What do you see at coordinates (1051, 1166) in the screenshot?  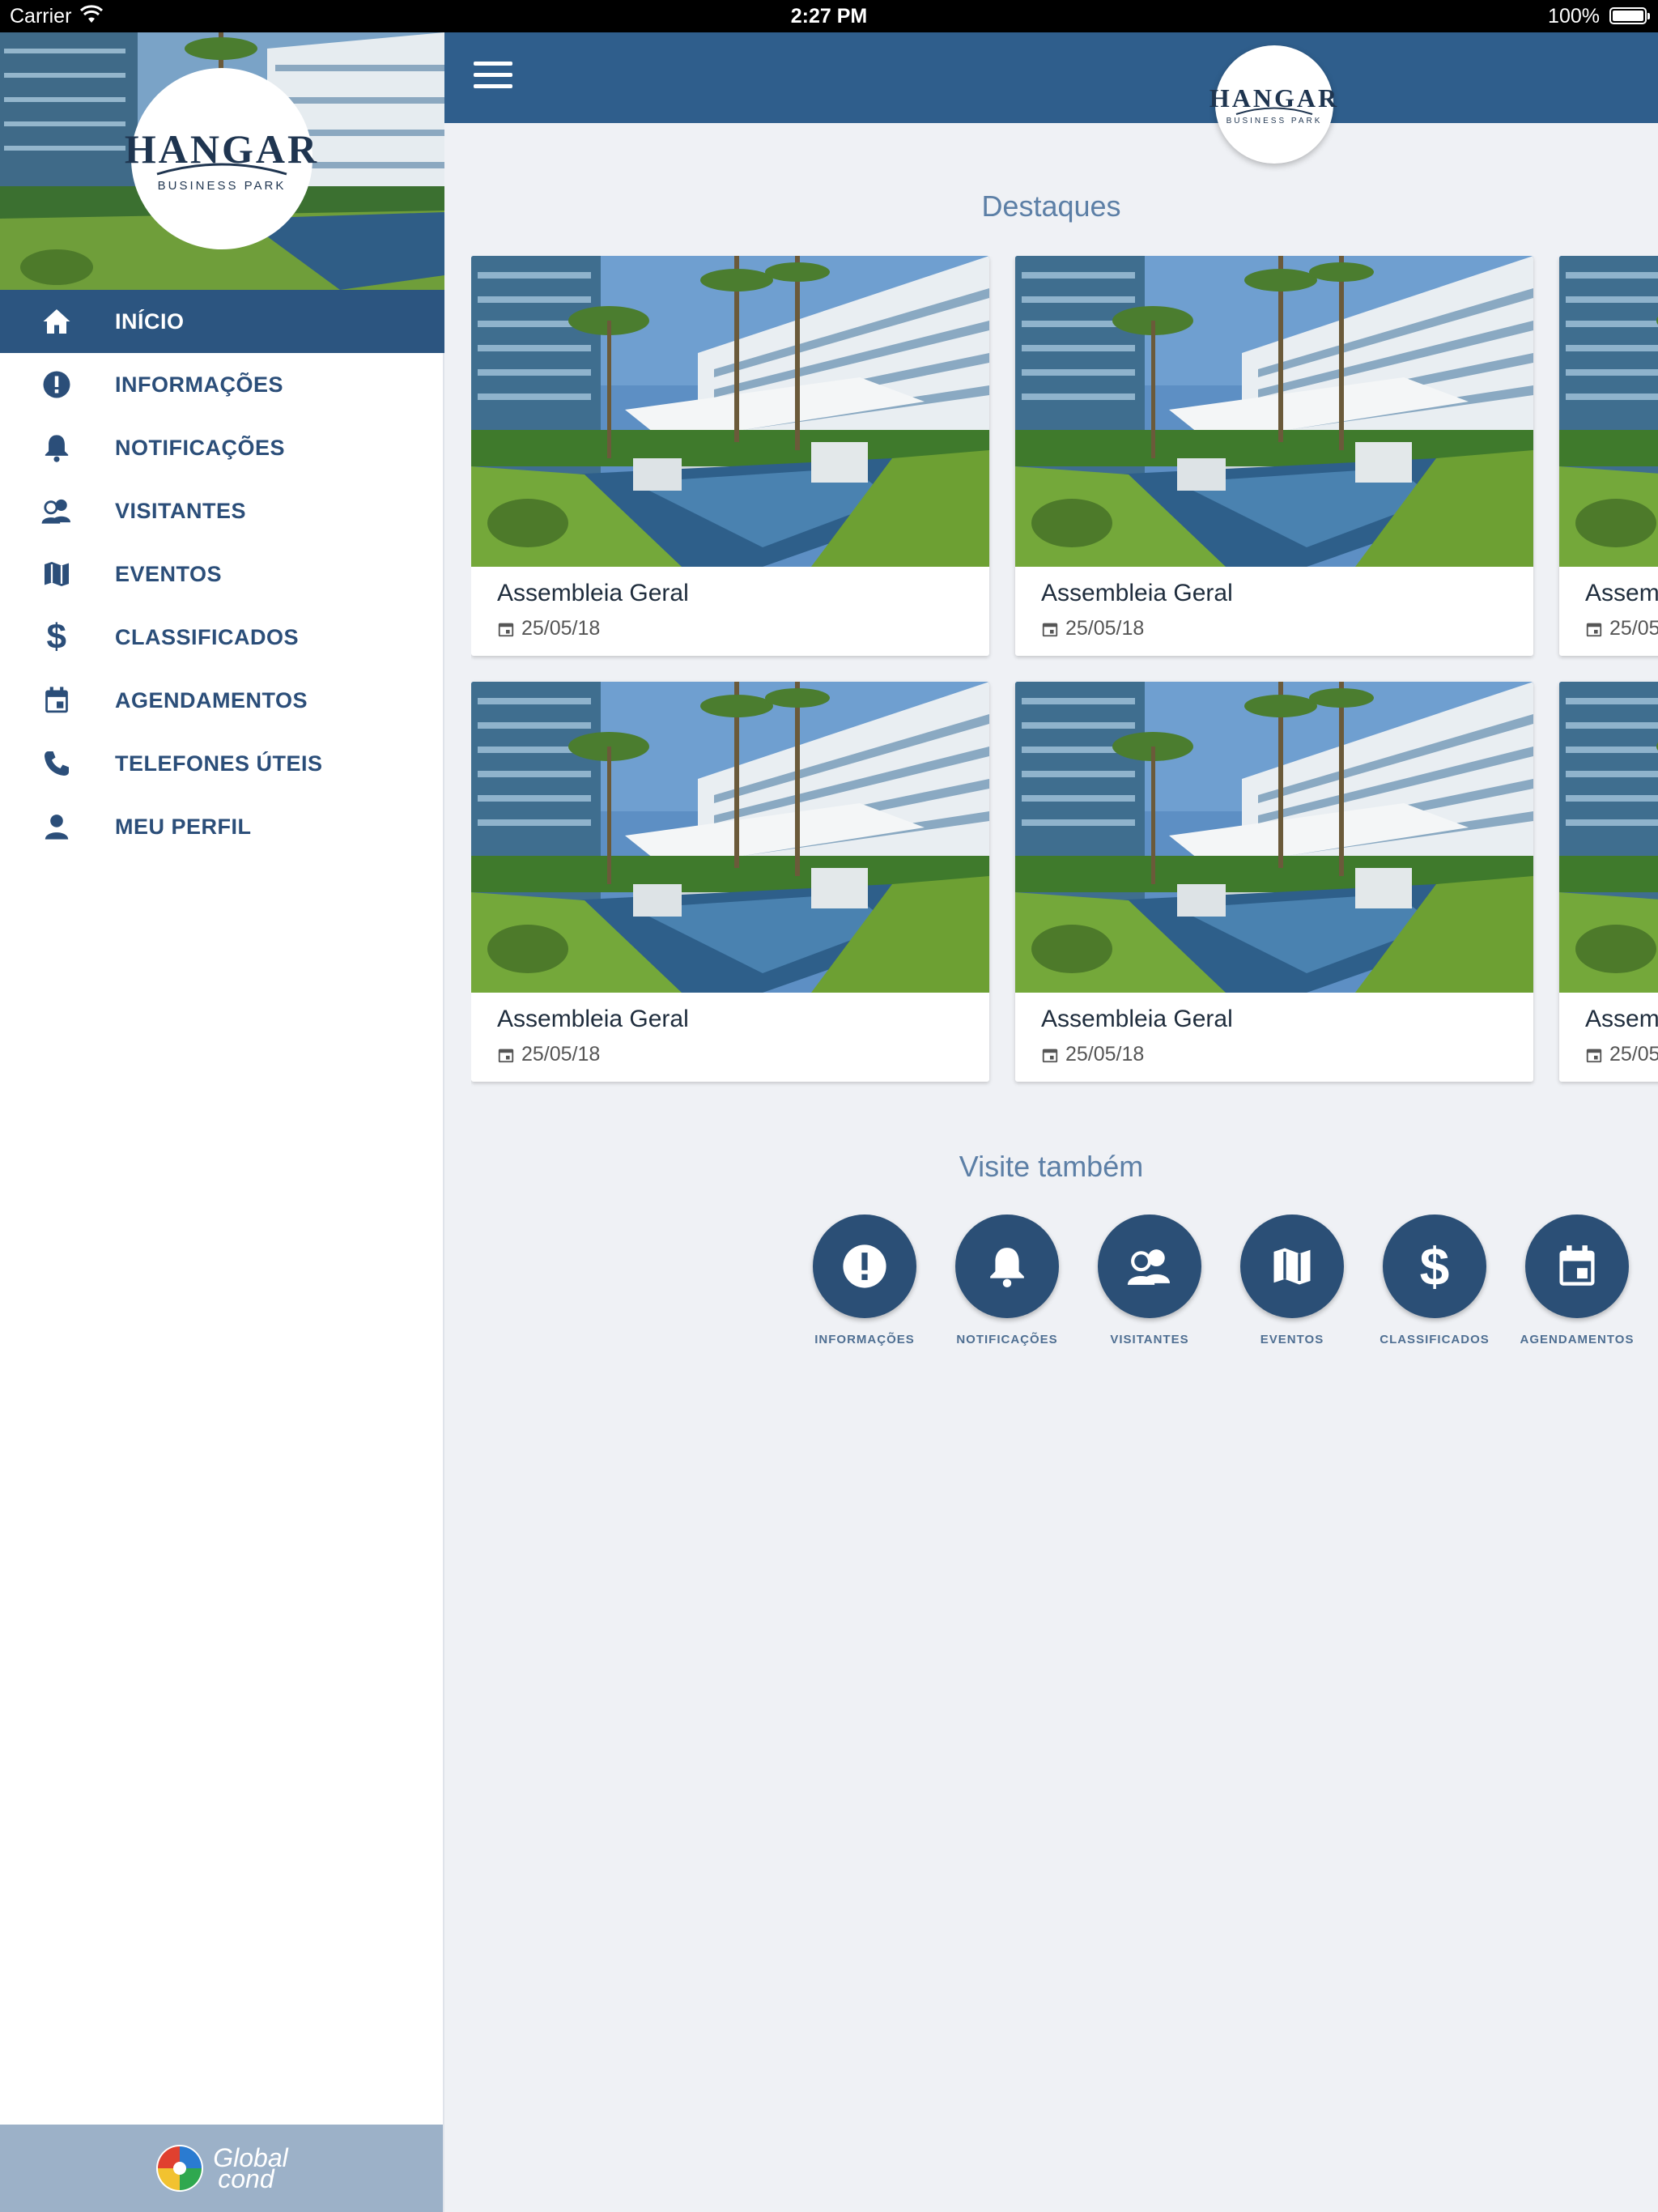 I see `visit-also-title: Visite também` at bounding box center [1051, 1166].